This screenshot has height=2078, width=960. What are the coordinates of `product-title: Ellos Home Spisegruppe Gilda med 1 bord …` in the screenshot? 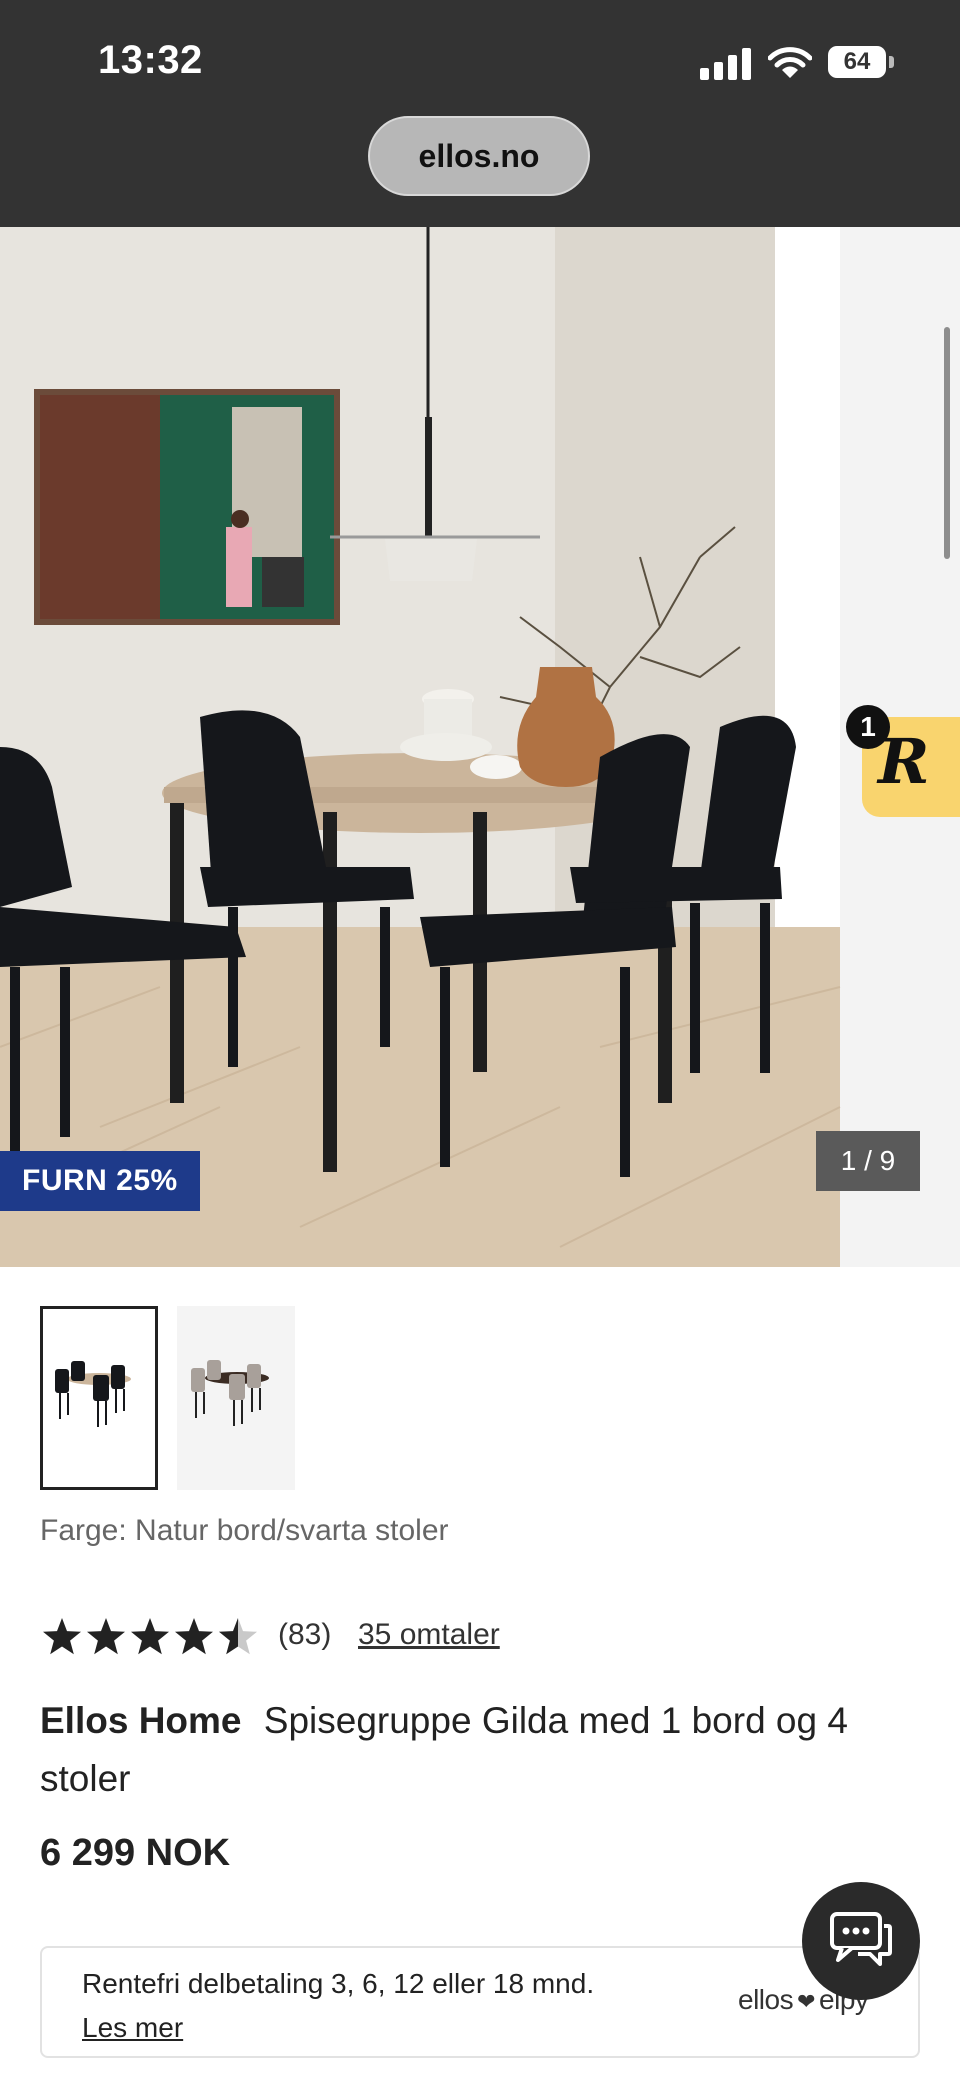 It's located at (485, 1750).